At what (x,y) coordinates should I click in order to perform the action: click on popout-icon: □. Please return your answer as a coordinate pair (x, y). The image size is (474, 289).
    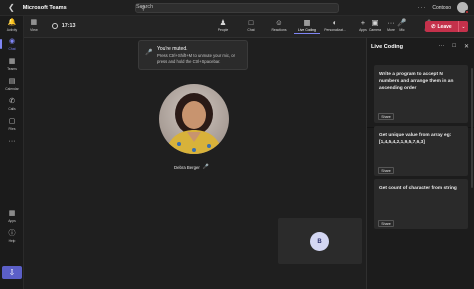
    Looking at the image, I should click on (454, 46).